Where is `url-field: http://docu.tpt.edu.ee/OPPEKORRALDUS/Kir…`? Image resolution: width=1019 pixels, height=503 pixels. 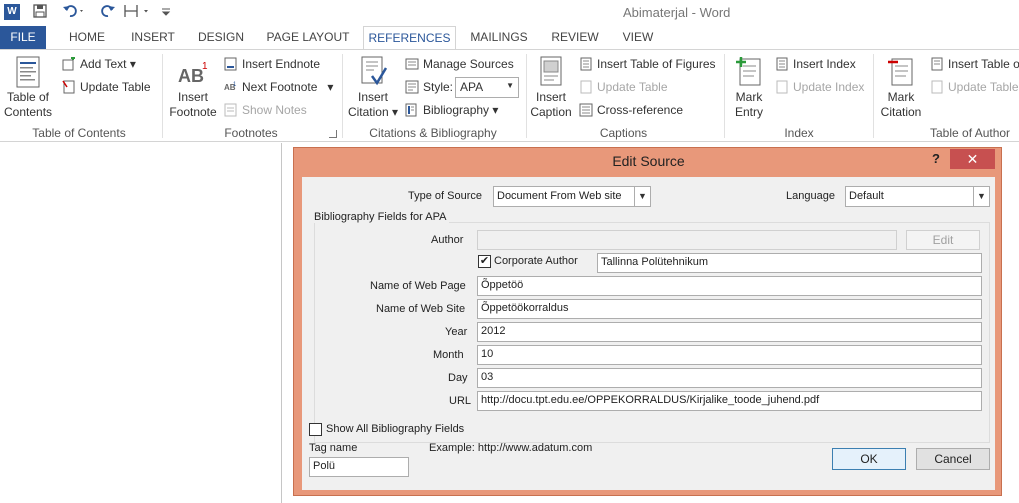
url-field: http://docu.tpt.edu.ee/OPPEKORRALDUS/Kir… is located at coordinates (729, 401).